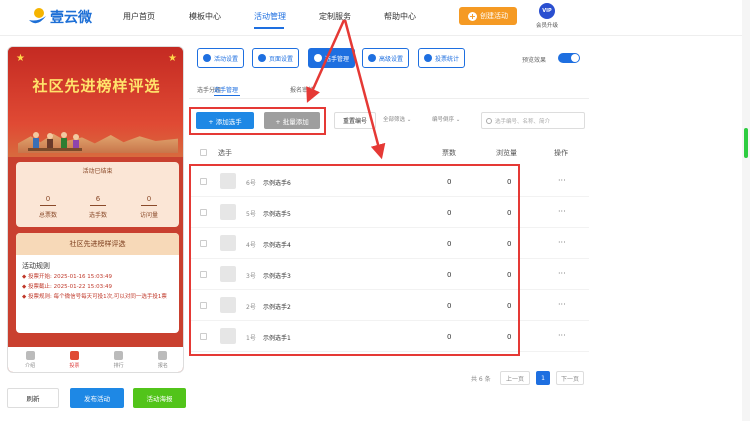 The height and width of the screenshot is (421, 750). What do you see at coordinates (561, 153) in the screenshot?
I see `col-actions: 操作` at bounding box center [561, 153].